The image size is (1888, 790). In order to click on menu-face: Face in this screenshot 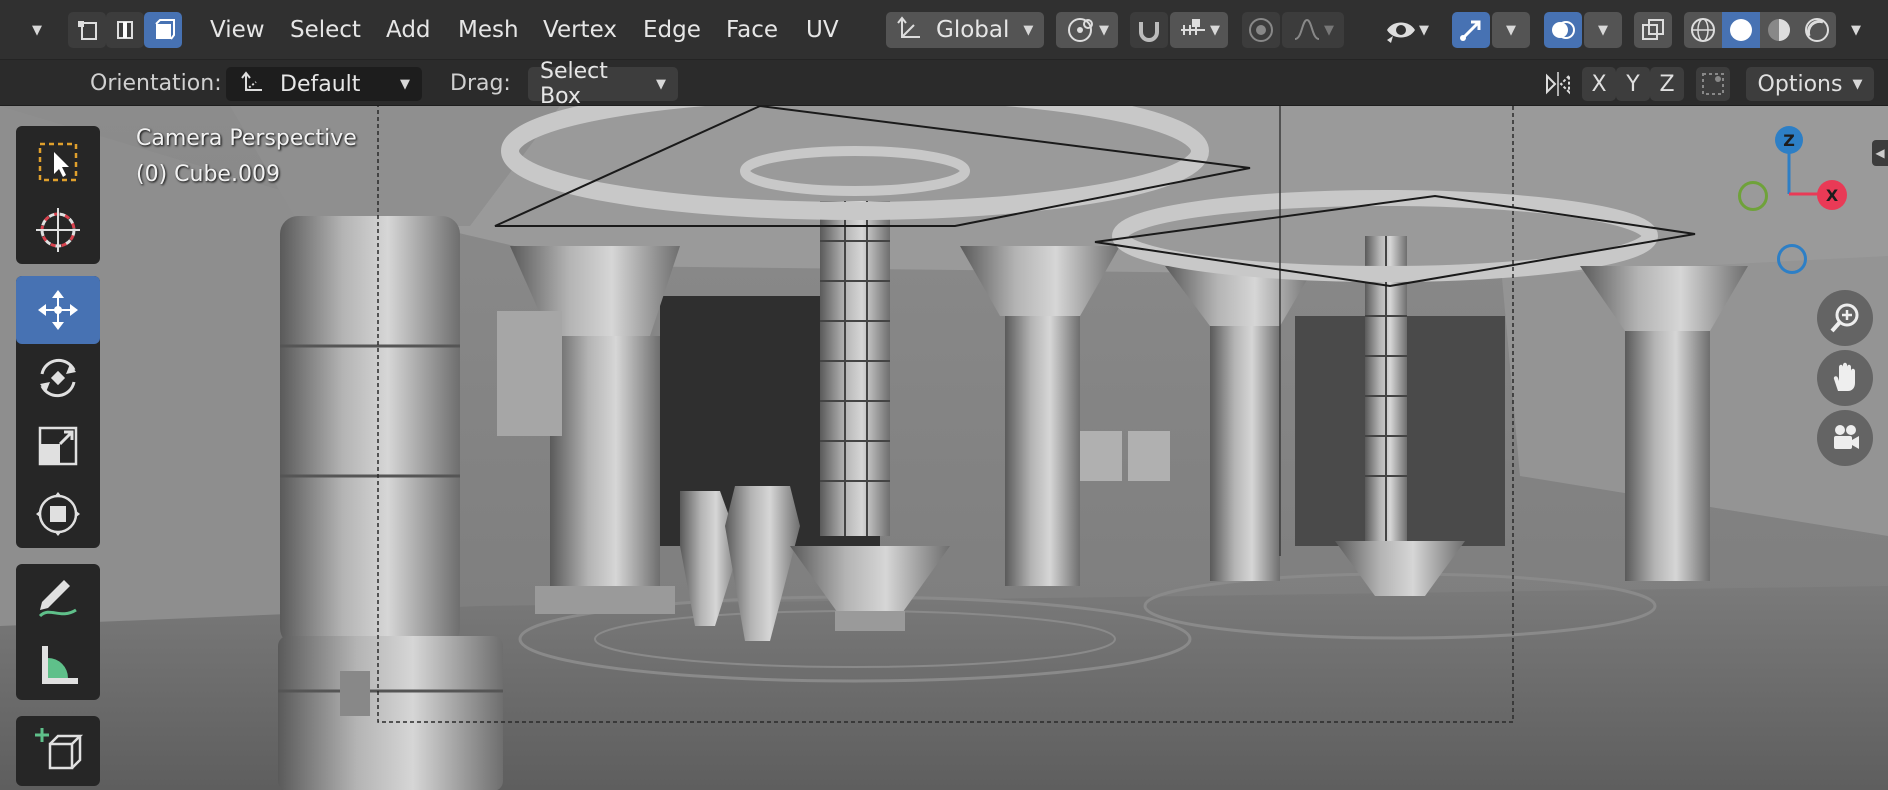, I will do `click(752, 30)`.